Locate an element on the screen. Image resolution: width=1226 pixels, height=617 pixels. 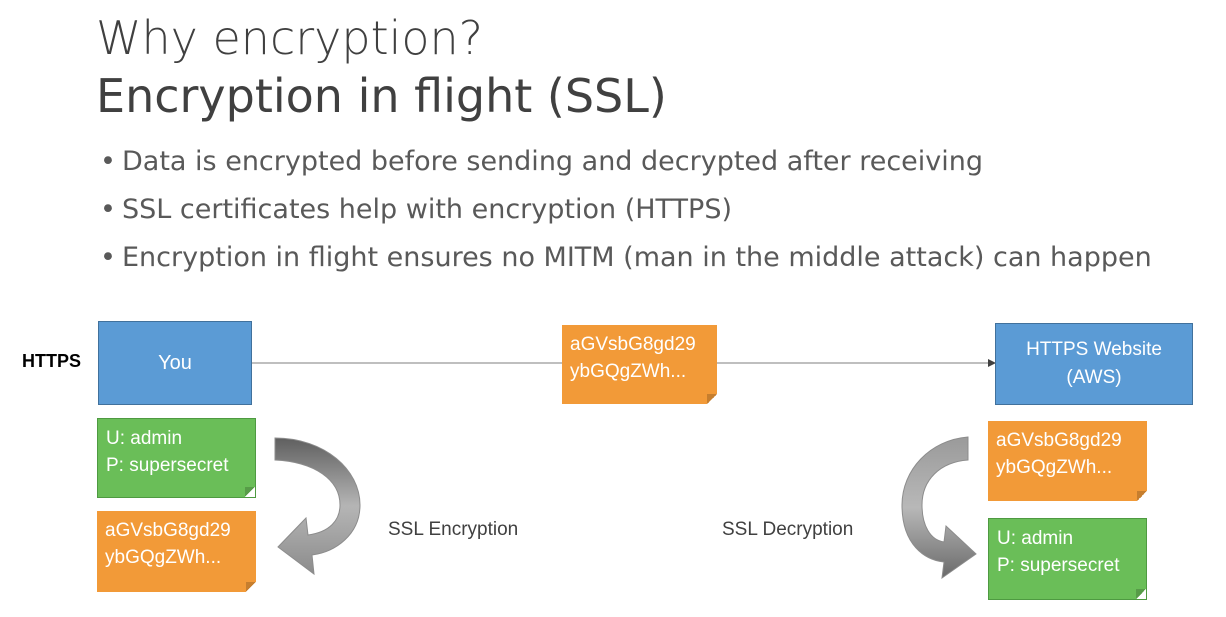
plaintext-credentials-receiver: U: admin P: supersecret is located at coordinates (1067, 559).